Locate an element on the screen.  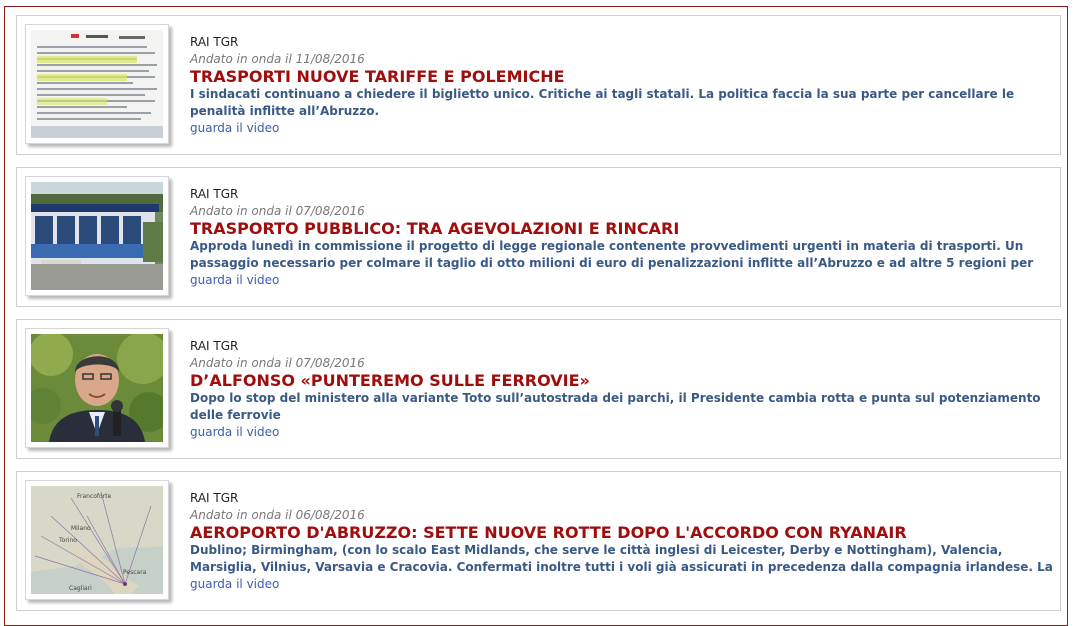
news-title-link: TRASPORTI NUOVE TARIFFE E POLEMICHE is located at coordinates (622, 76).